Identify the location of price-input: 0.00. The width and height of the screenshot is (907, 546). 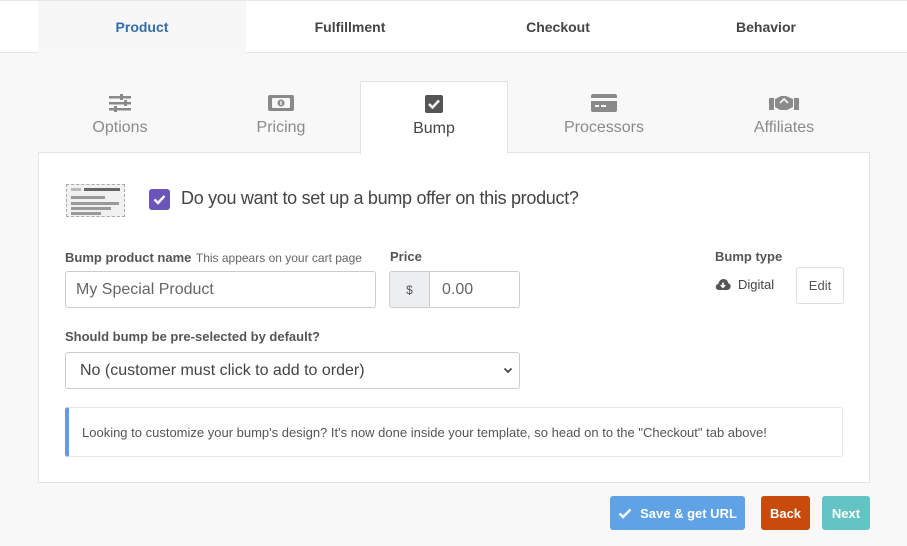
(474, 289).